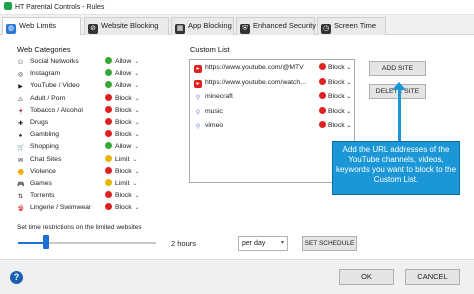 The height and width of the screenshot is (294, 474). Describe the element at coordinates (82, 74) in the screenshot. I see `category-row: ◎ Instagram Allow ⌄` at that location.